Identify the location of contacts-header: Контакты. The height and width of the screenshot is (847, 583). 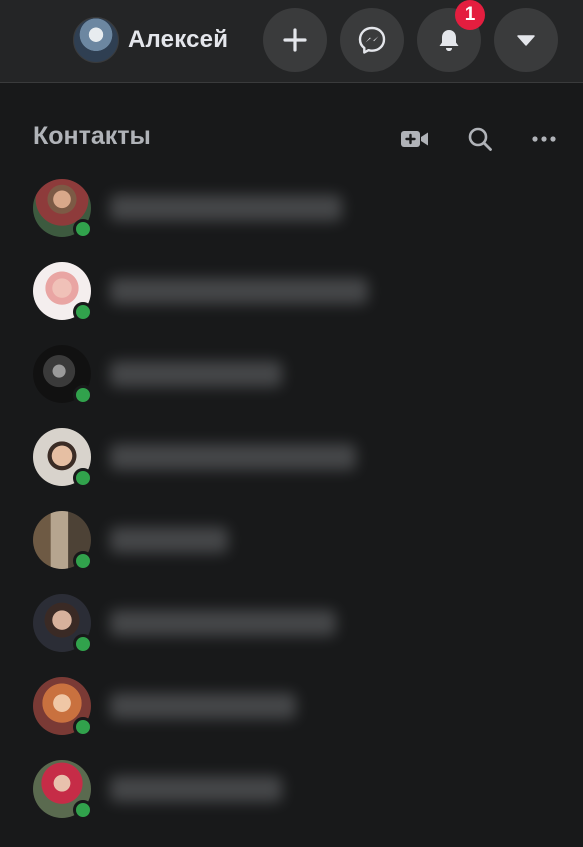
(295, 138).